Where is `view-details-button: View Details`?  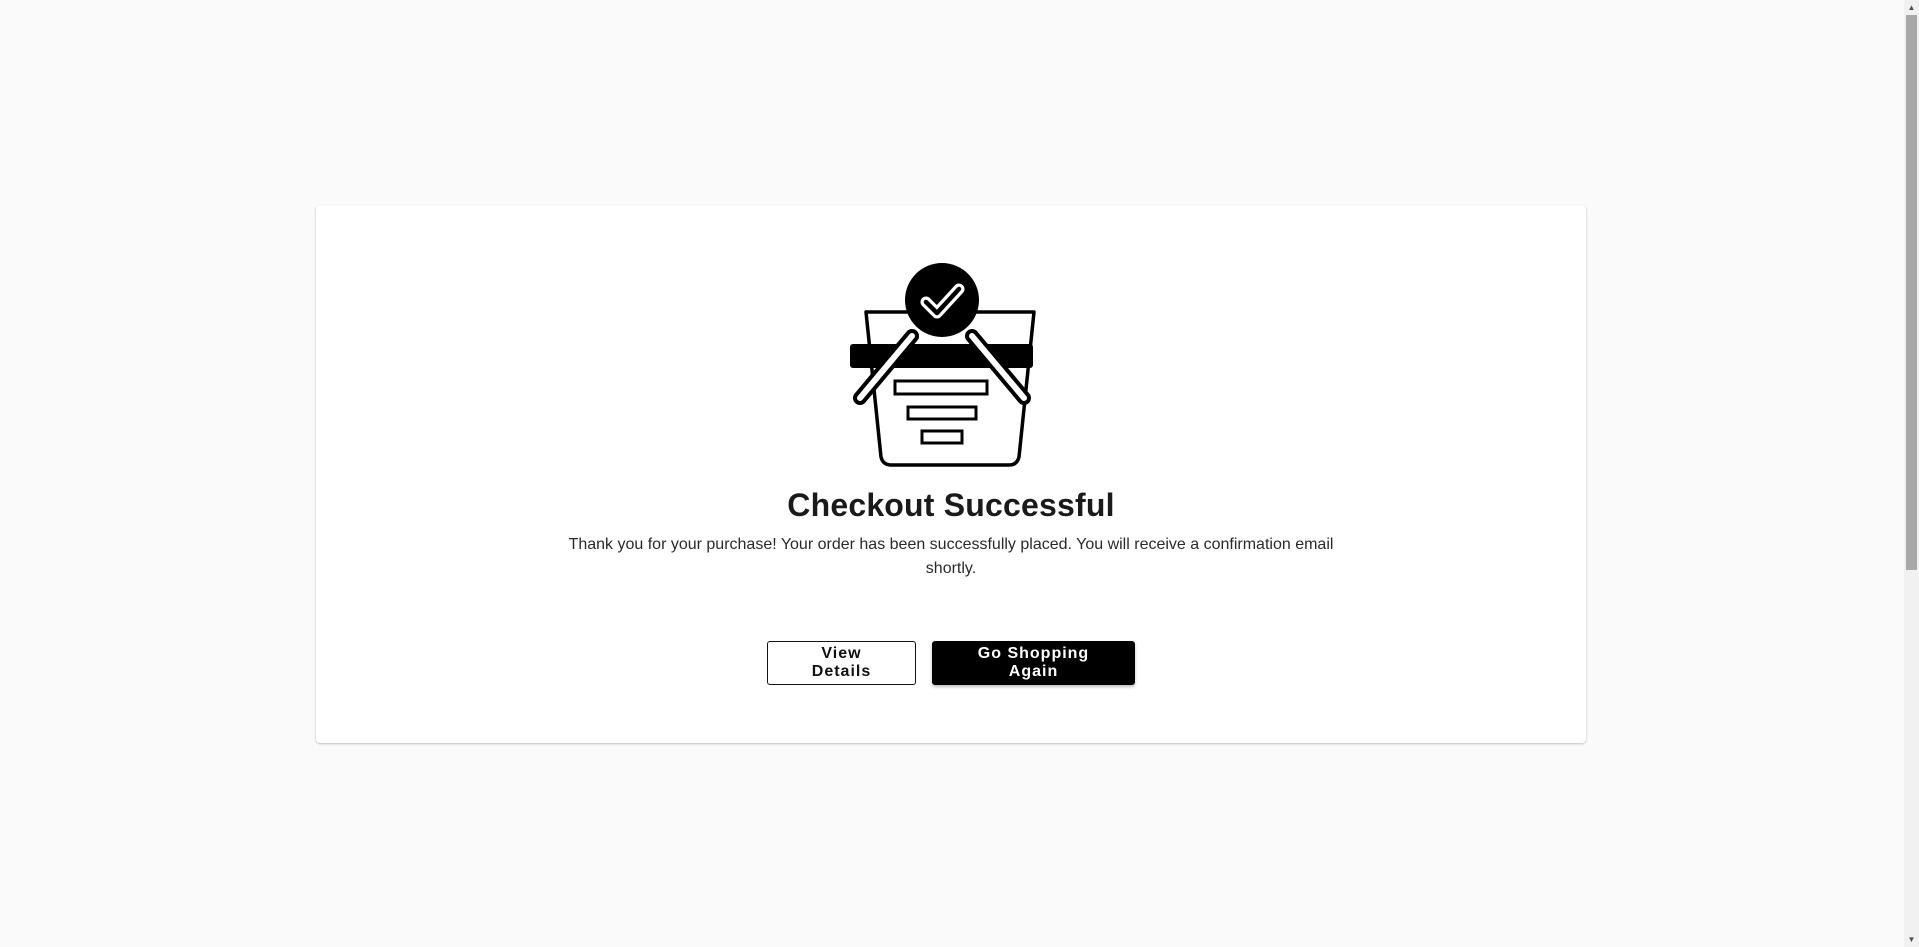 view-details-button: View Details is located at coordinates (841, 663).